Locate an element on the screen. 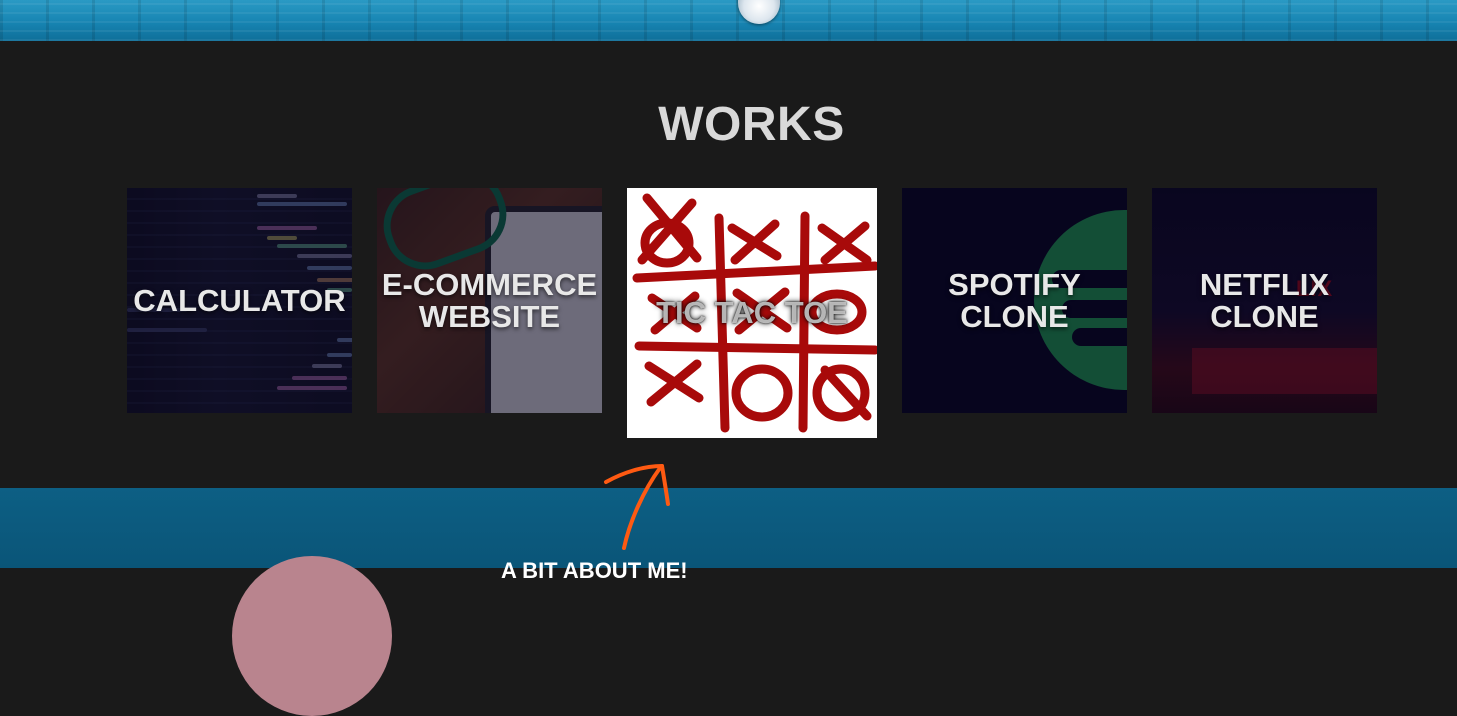  header-banner is located at coordinates (728, 20).